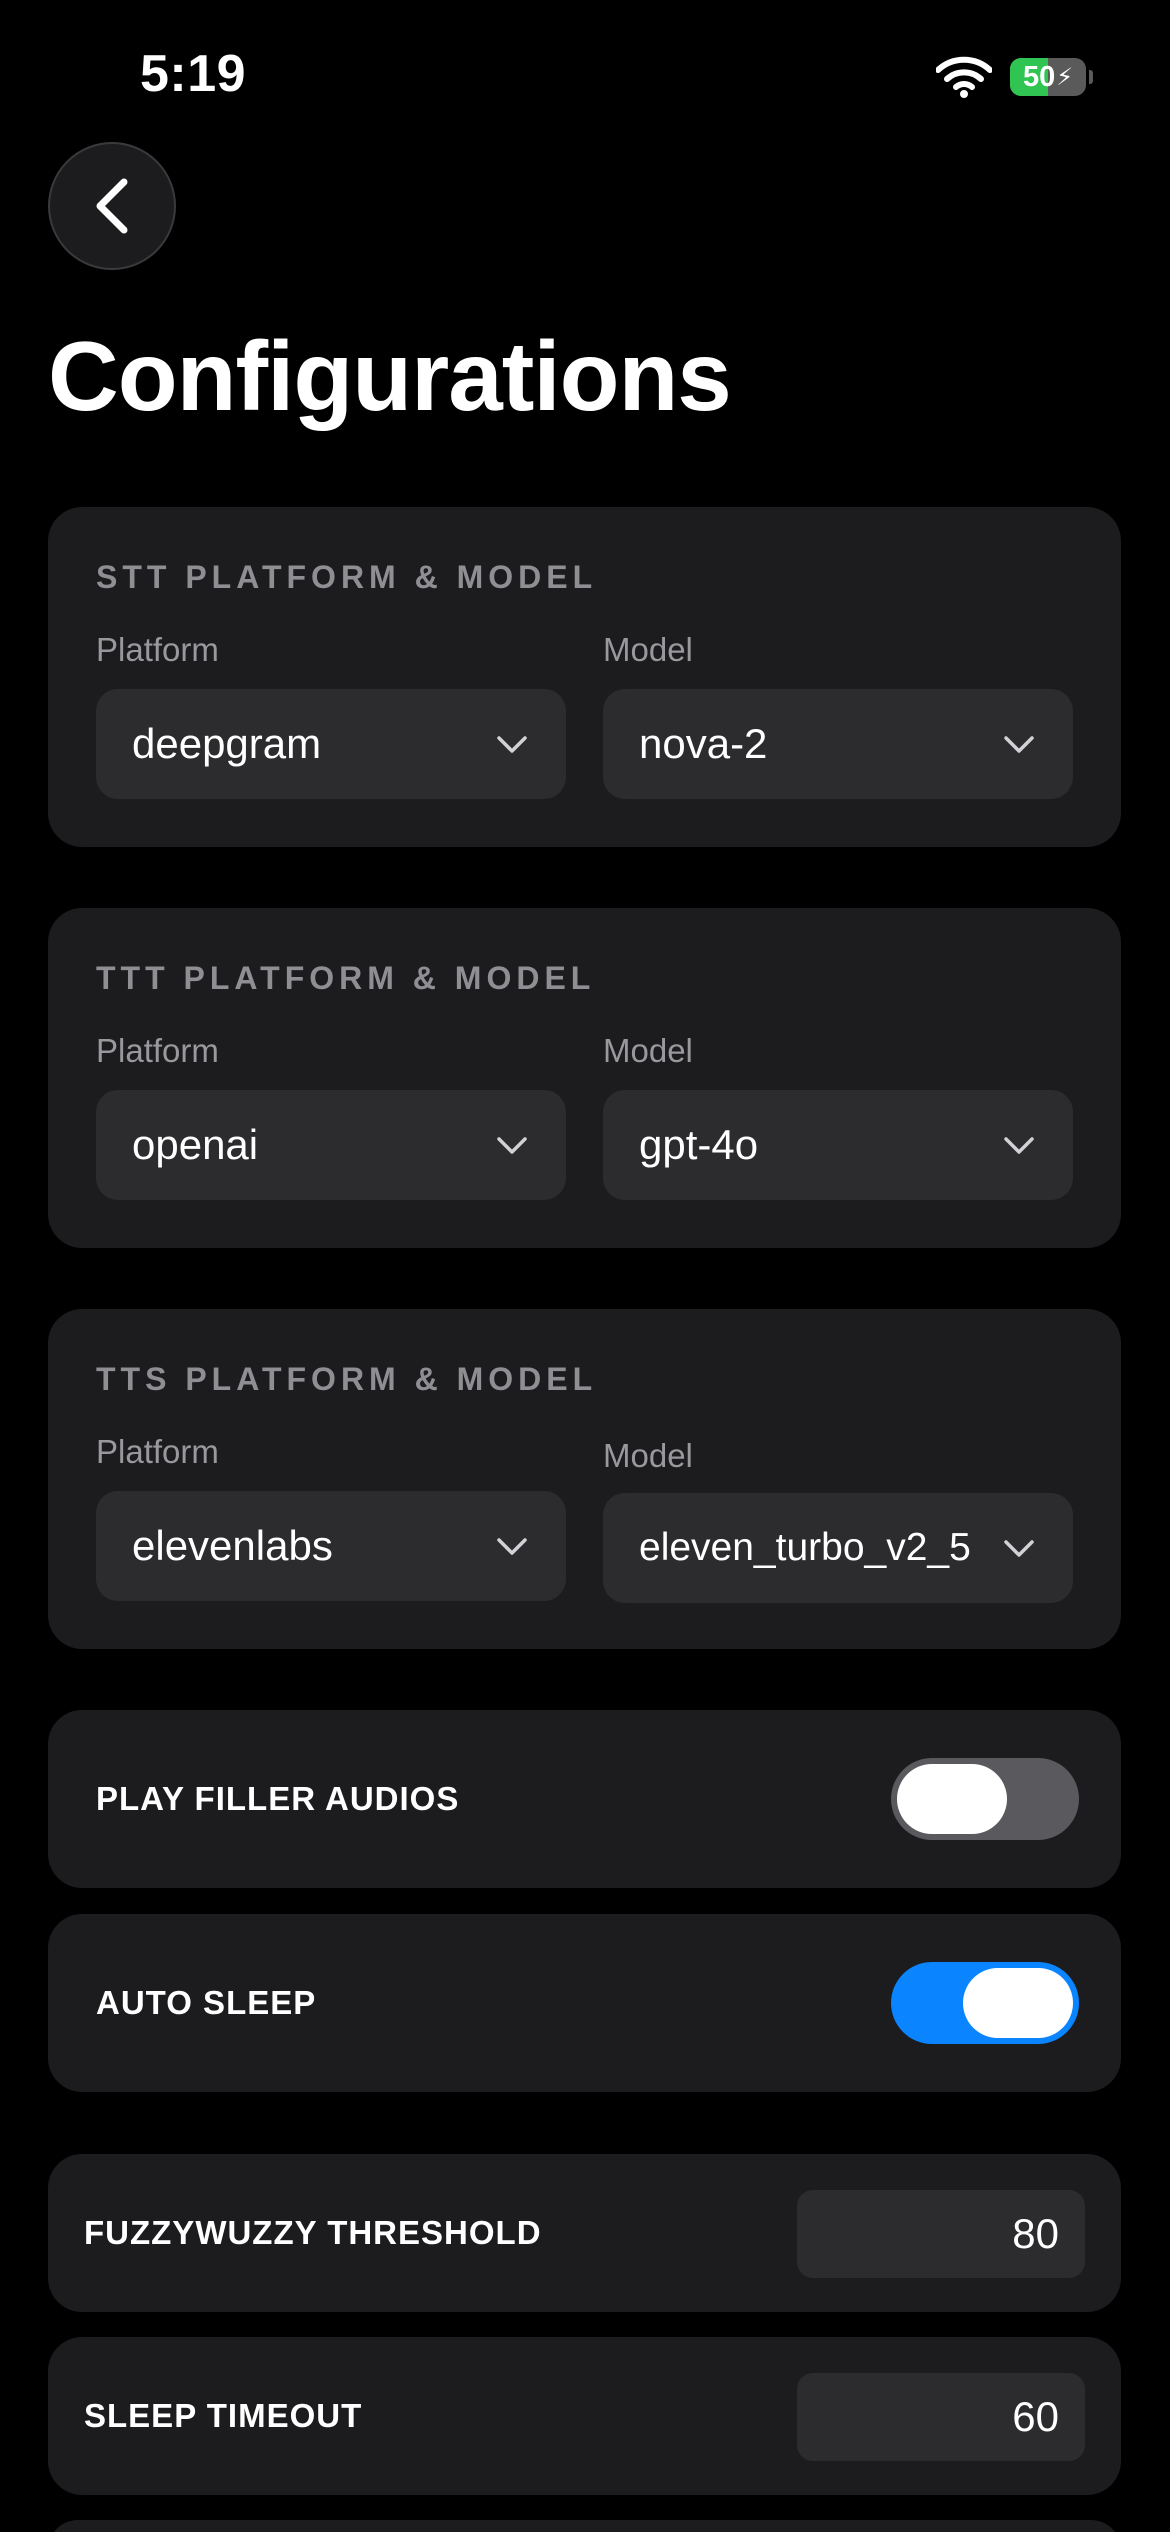 The width and height of the screenshot is (1170, 2532). Describe the element at coordinates (346, 978) in the screenshot. I see `section-title: TTT PLATFORM & MODEL` at that location.